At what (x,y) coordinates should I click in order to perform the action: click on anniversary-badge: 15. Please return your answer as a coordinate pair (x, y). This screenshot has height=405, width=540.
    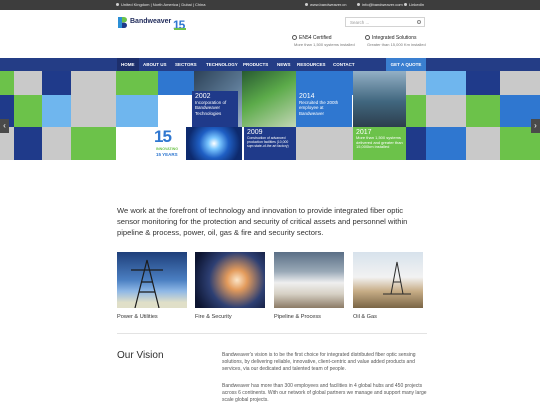
    Looking at the image, I should click on (180, 24).